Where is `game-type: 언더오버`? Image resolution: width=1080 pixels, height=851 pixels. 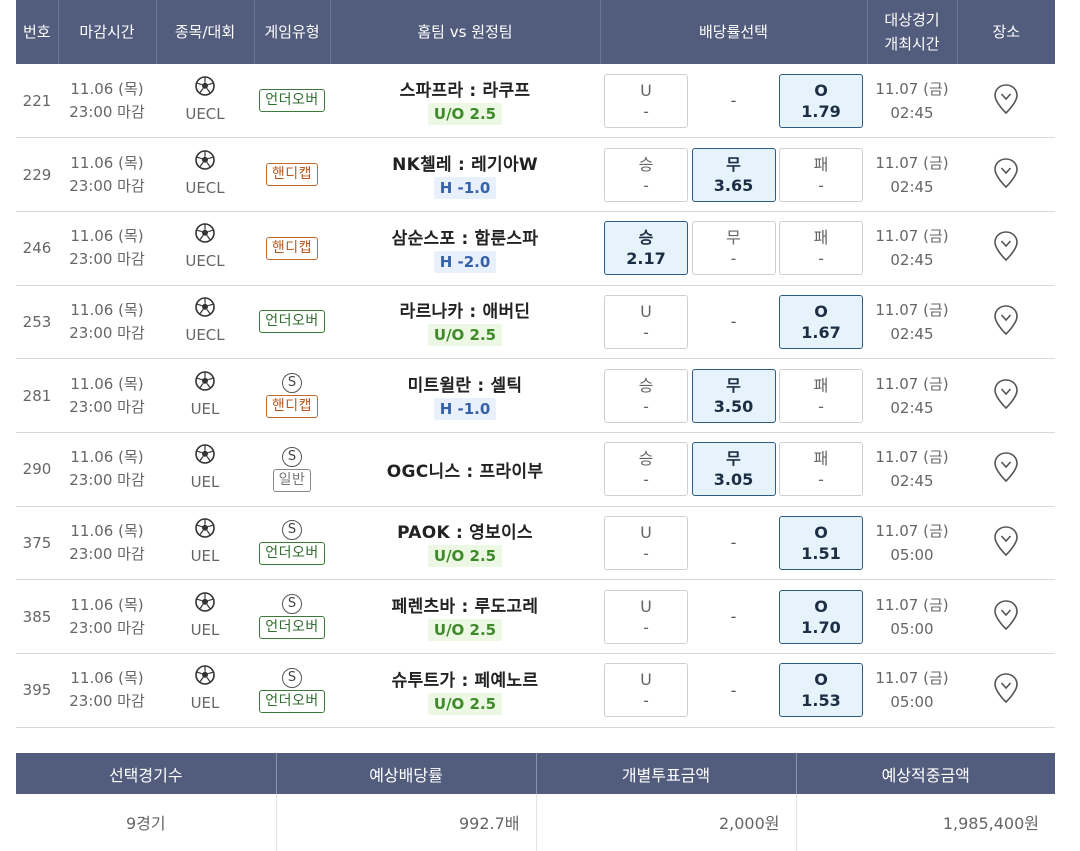
game-type: 언더오버 is located at coordinates (292, 101).